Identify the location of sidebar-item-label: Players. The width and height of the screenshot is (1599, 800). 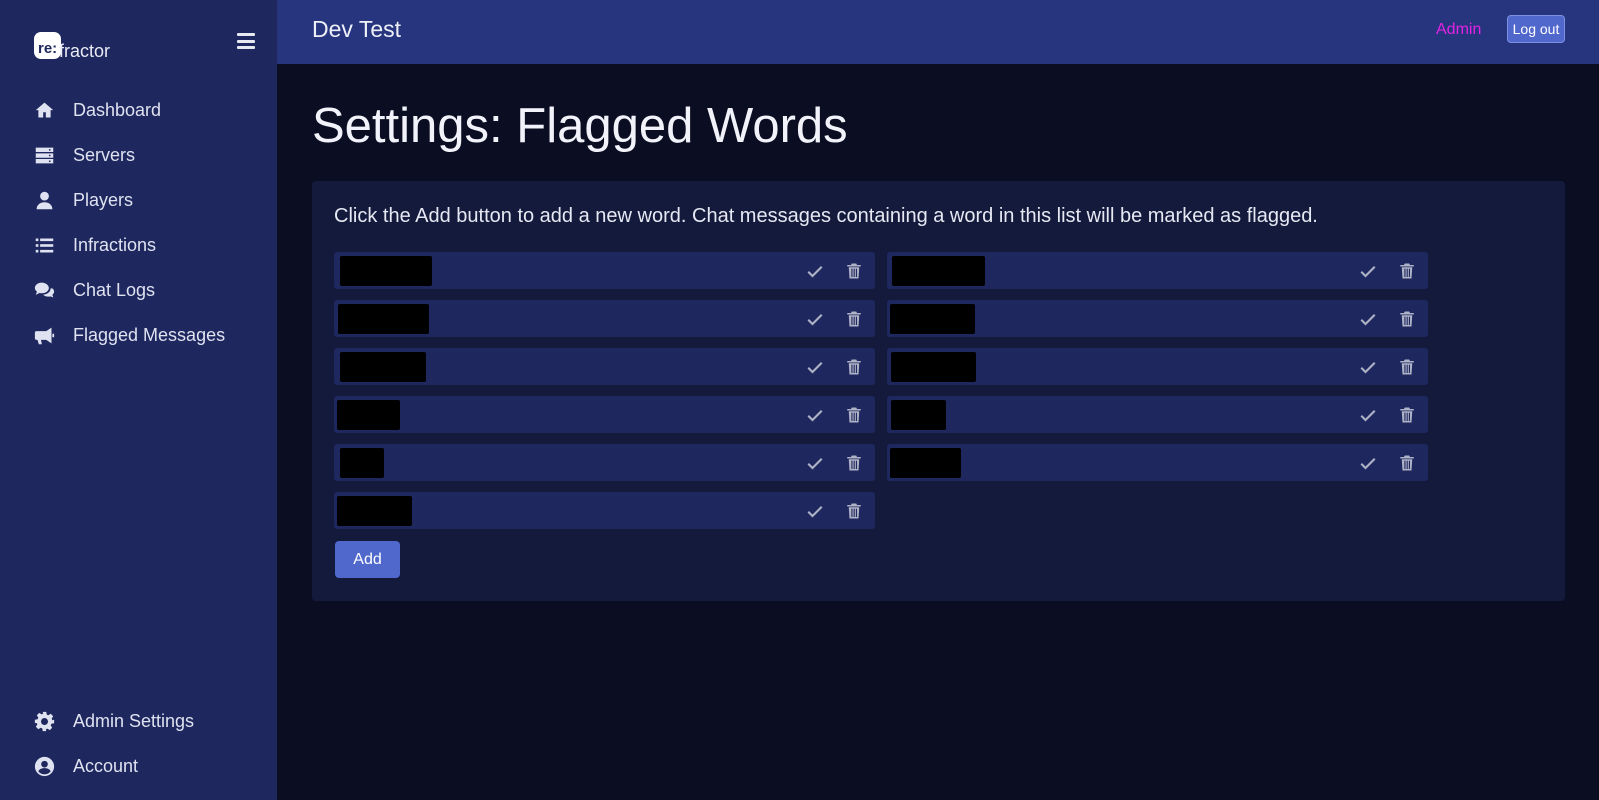
(103, 200).